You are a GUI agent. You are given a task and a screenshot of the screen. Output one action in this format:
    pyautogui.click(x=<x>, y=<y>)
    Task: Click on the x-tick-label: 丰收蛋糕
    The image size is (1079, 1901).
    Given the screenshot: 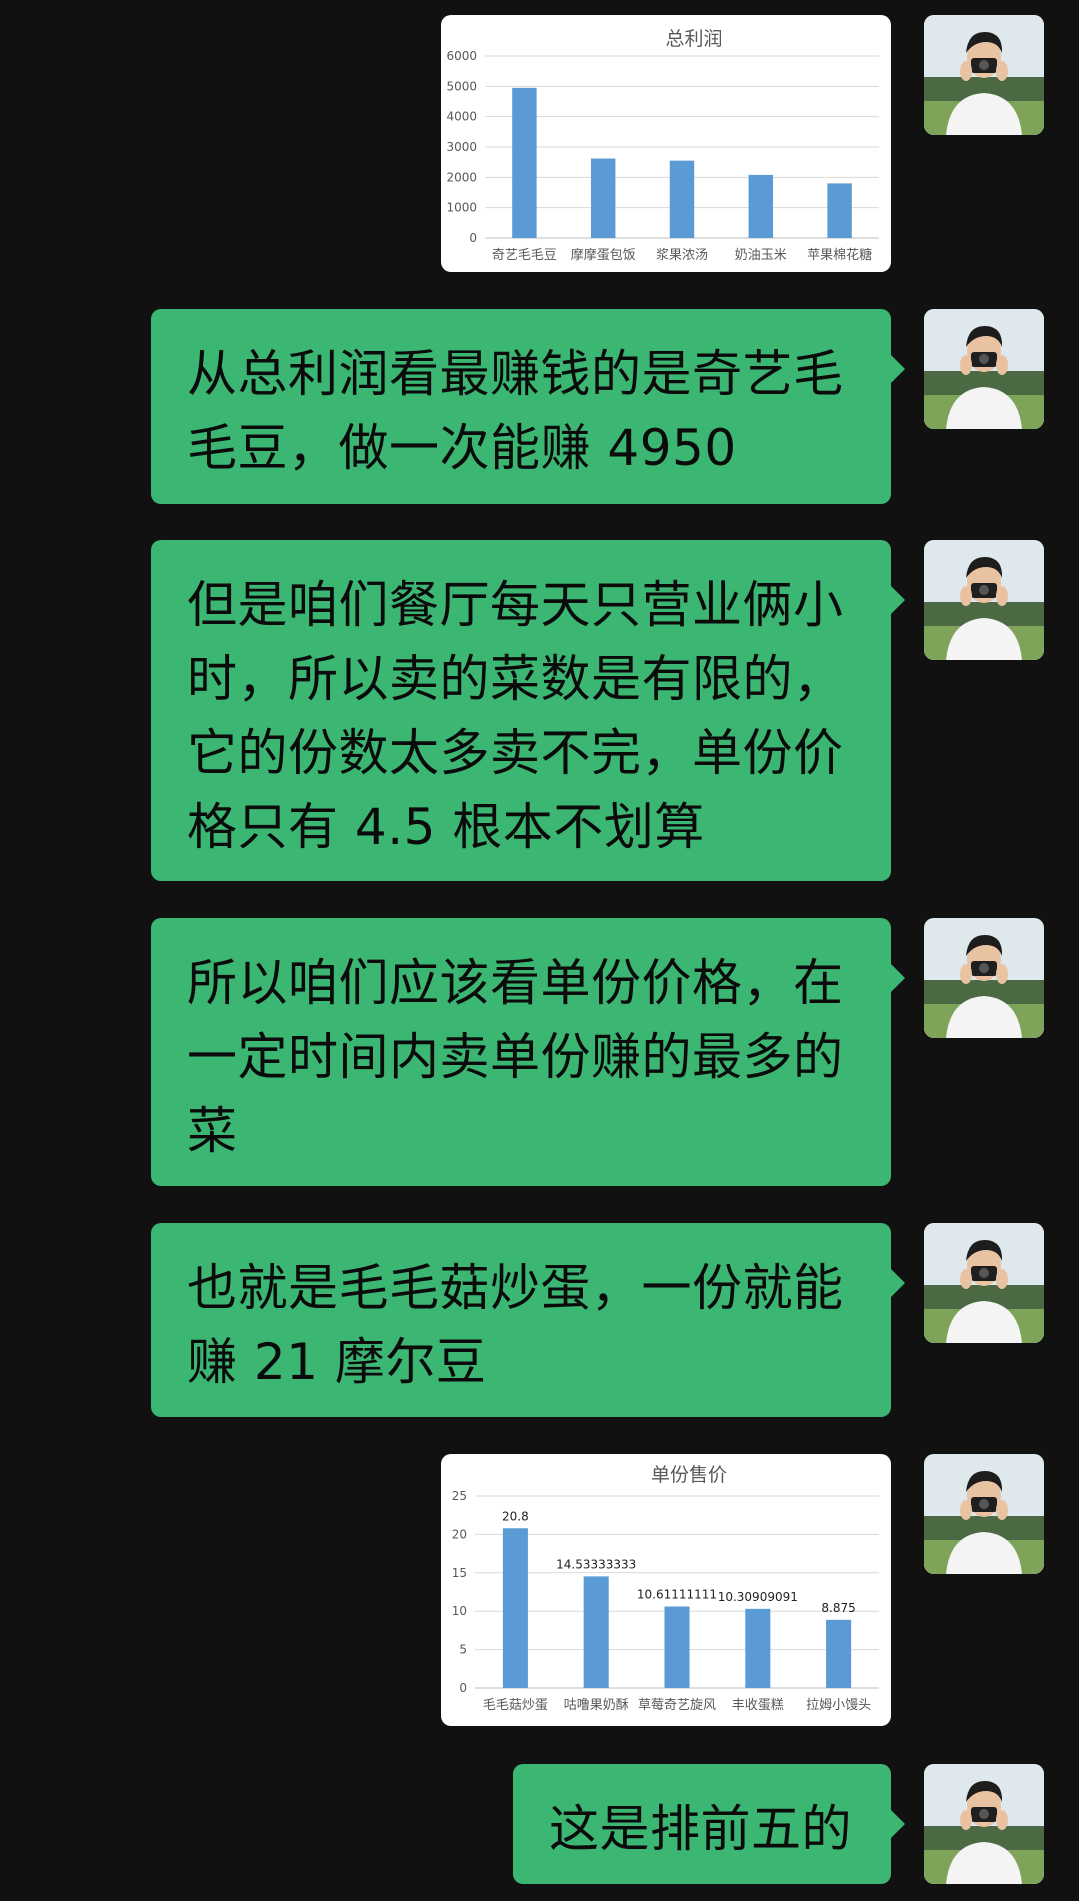 What is the action you would take?
    pyautogui.click(x=758, y=1705)
    